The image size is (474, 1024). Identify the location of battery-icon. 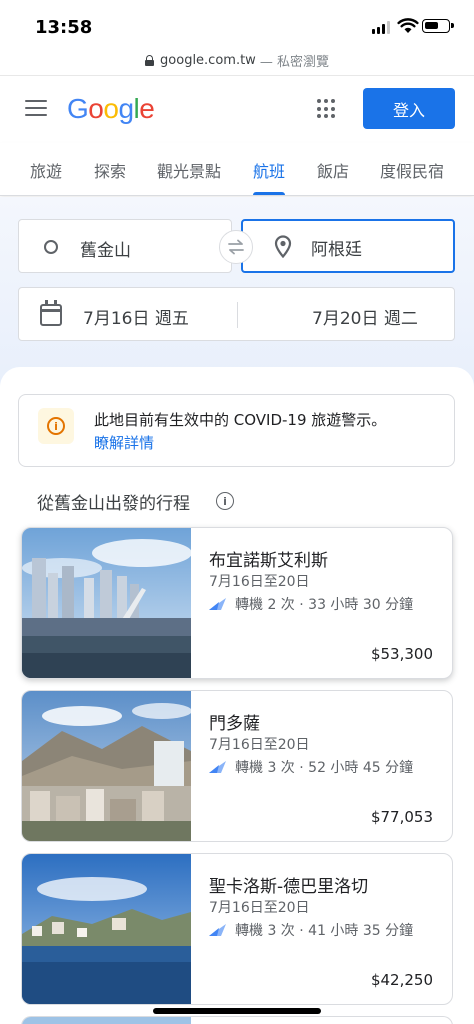
(438, 26).